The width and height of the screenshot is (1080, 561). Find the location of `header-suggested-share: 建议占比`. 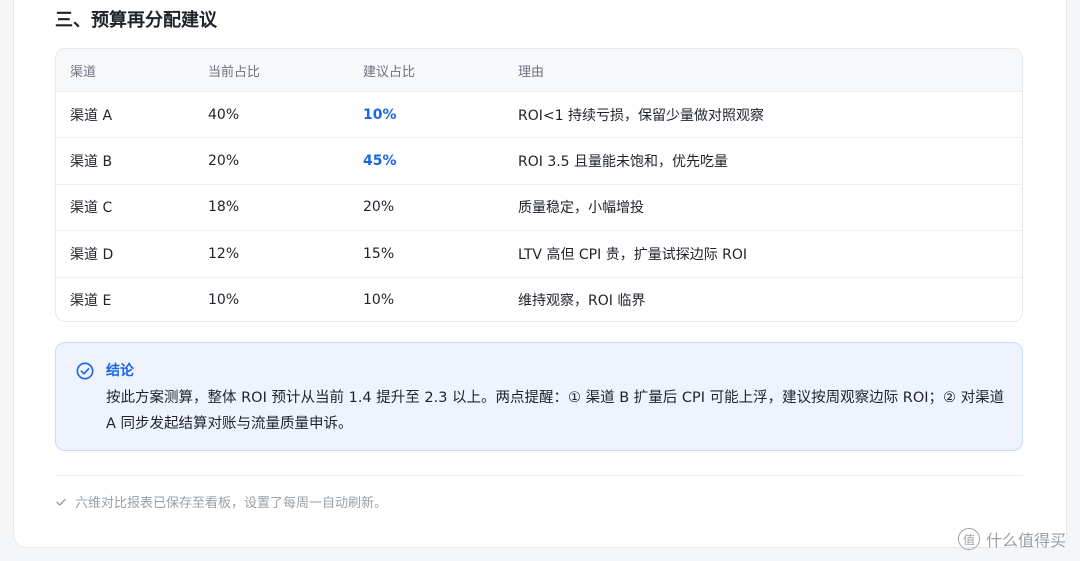

header-suggested-share: 建议占比 is located at coordinates (389, 72).